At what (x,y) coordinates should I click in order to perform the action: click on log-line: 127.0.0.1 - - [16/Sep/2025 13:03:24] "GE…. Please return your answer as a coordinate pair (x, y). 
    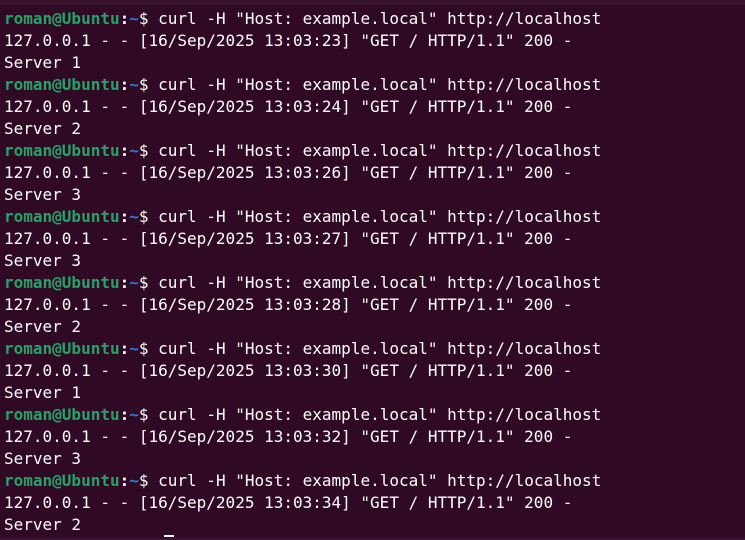
    Looking at the image, I should click on (288, 106).